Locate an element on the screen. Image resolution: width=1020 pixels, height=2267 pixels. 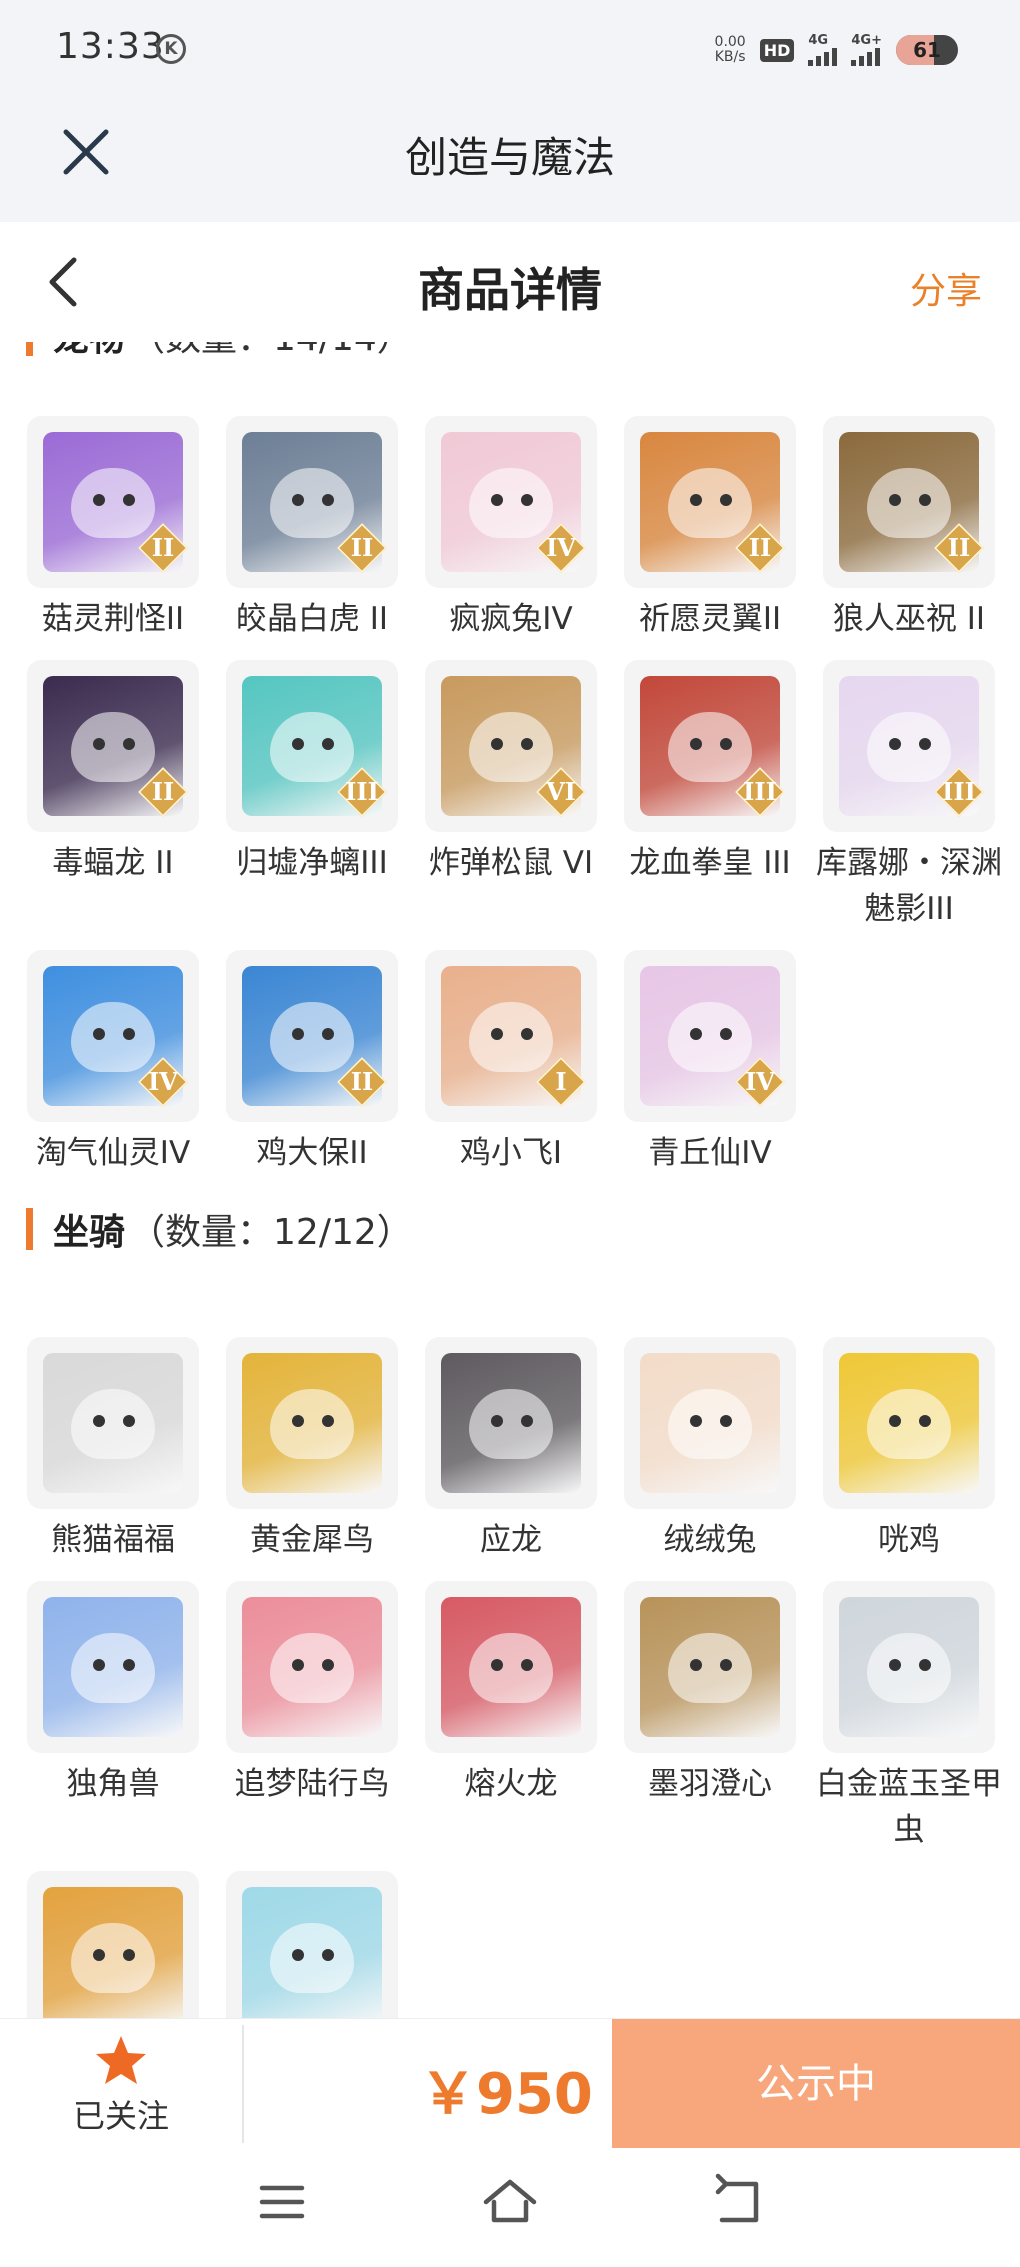
item-label: 青丘仙IV is located at coordinates (710, 1153).